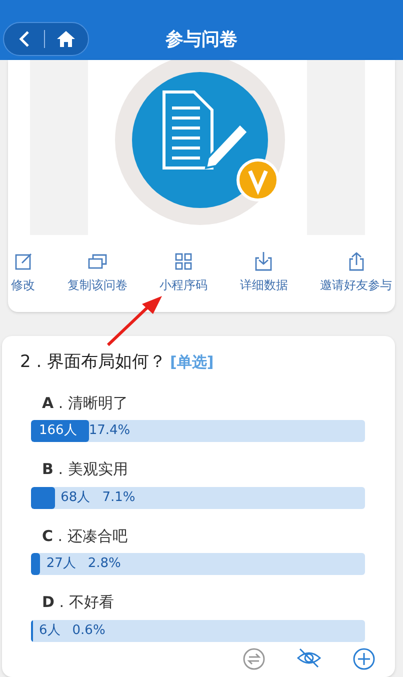  What do you see at coordinates (364, 659) in the screenshot?
I see `add-icon` at bounding box center [364, 659].